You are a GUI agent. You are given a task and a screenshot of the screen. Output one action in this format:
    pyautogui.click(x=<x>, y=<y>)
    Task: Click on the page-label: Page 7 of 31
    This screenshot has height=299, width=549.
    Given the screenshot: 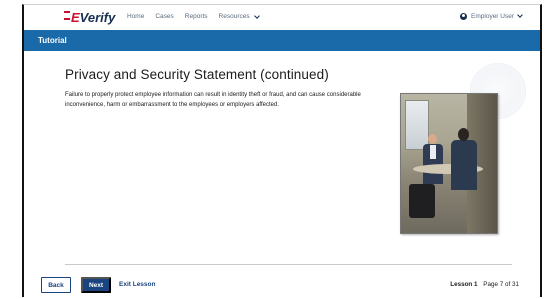 What is the action you would take?
    pyautogui.click(x=501, y=284)
    